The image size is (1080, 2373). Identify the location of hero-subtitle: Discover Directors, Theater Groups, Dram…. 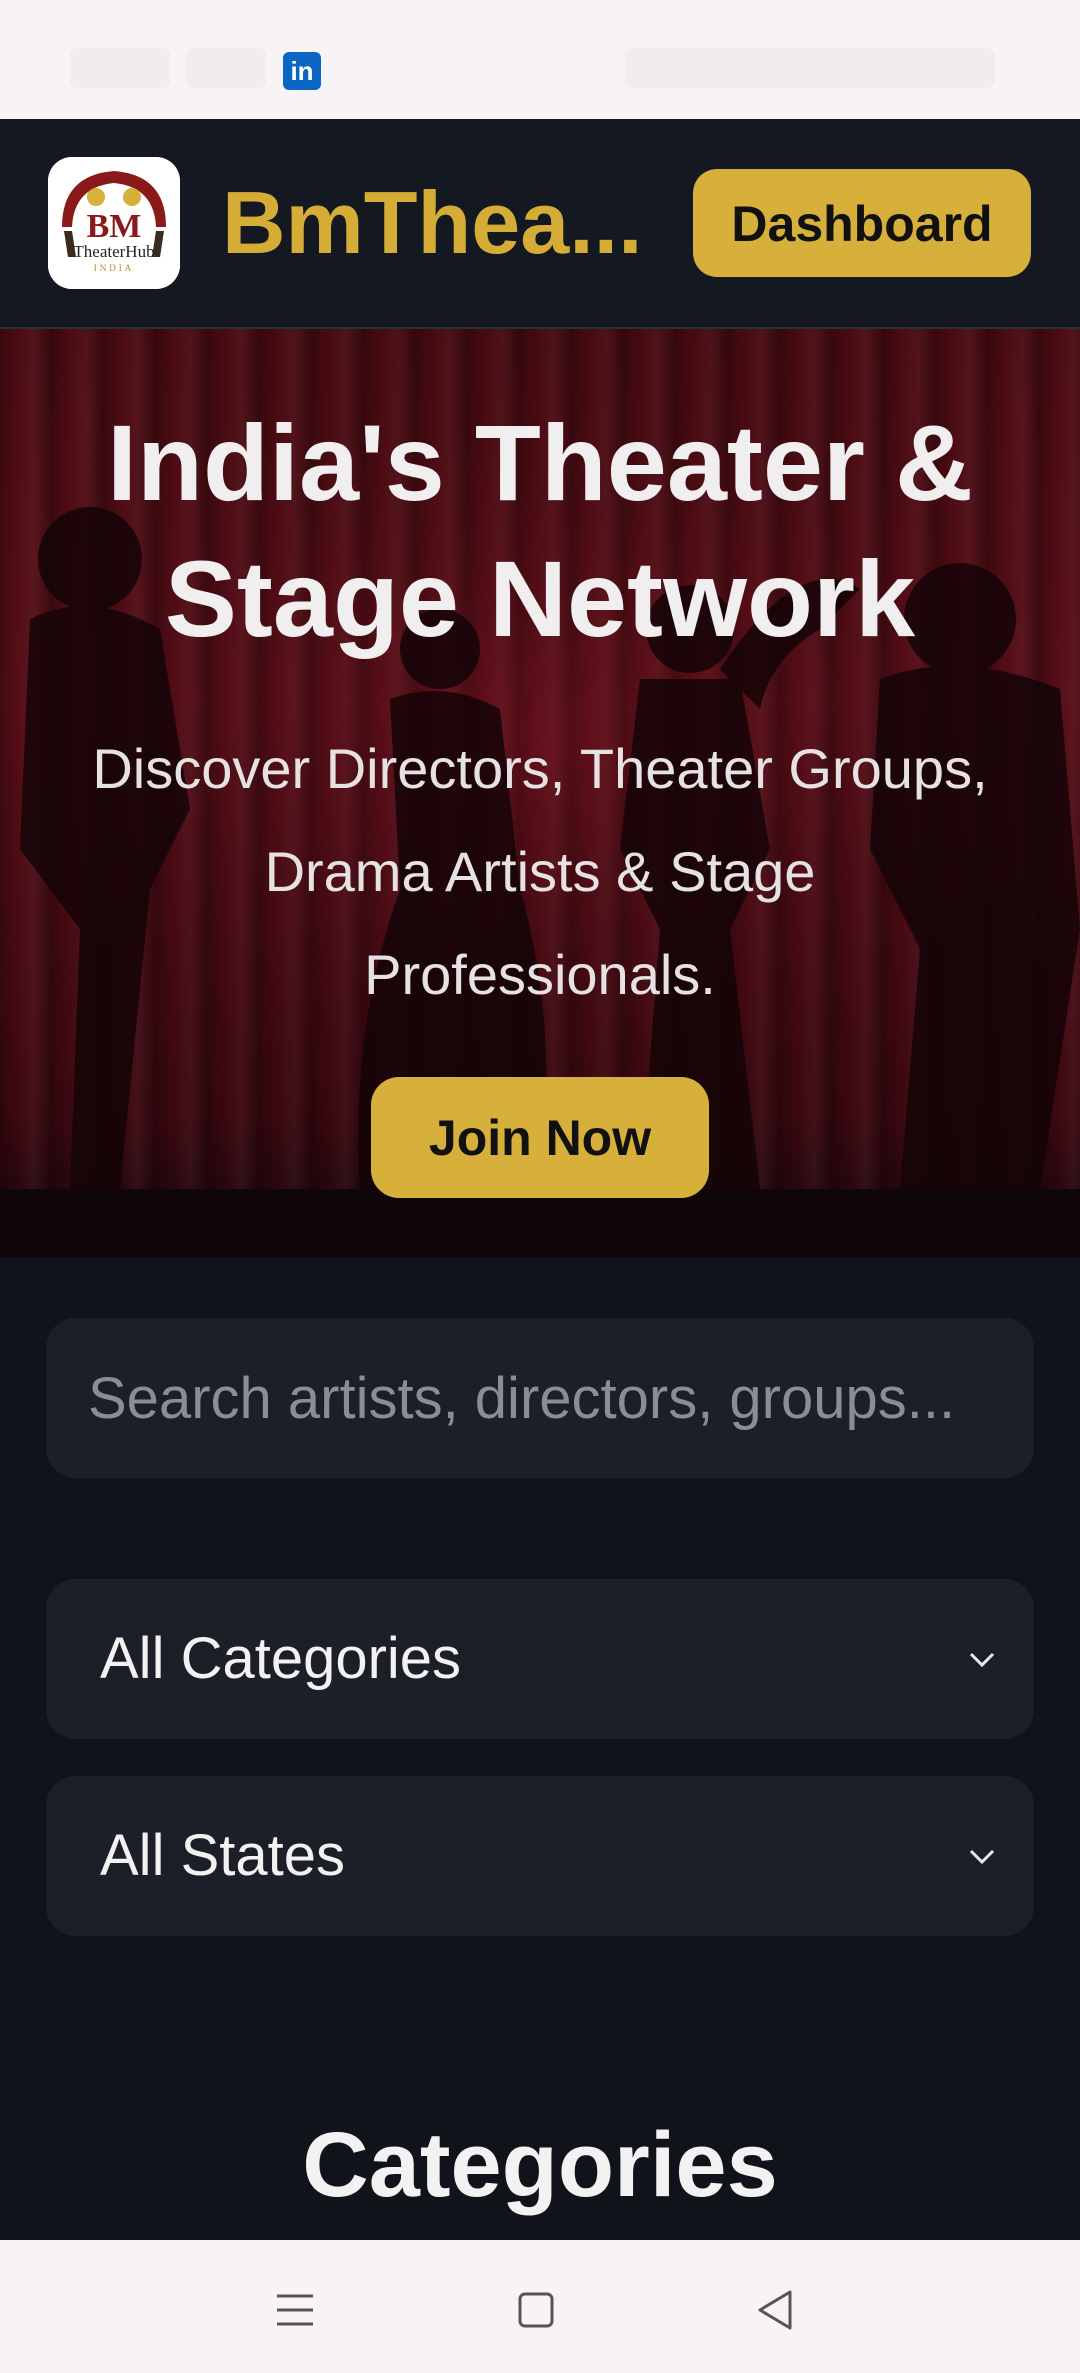
(540, 871).